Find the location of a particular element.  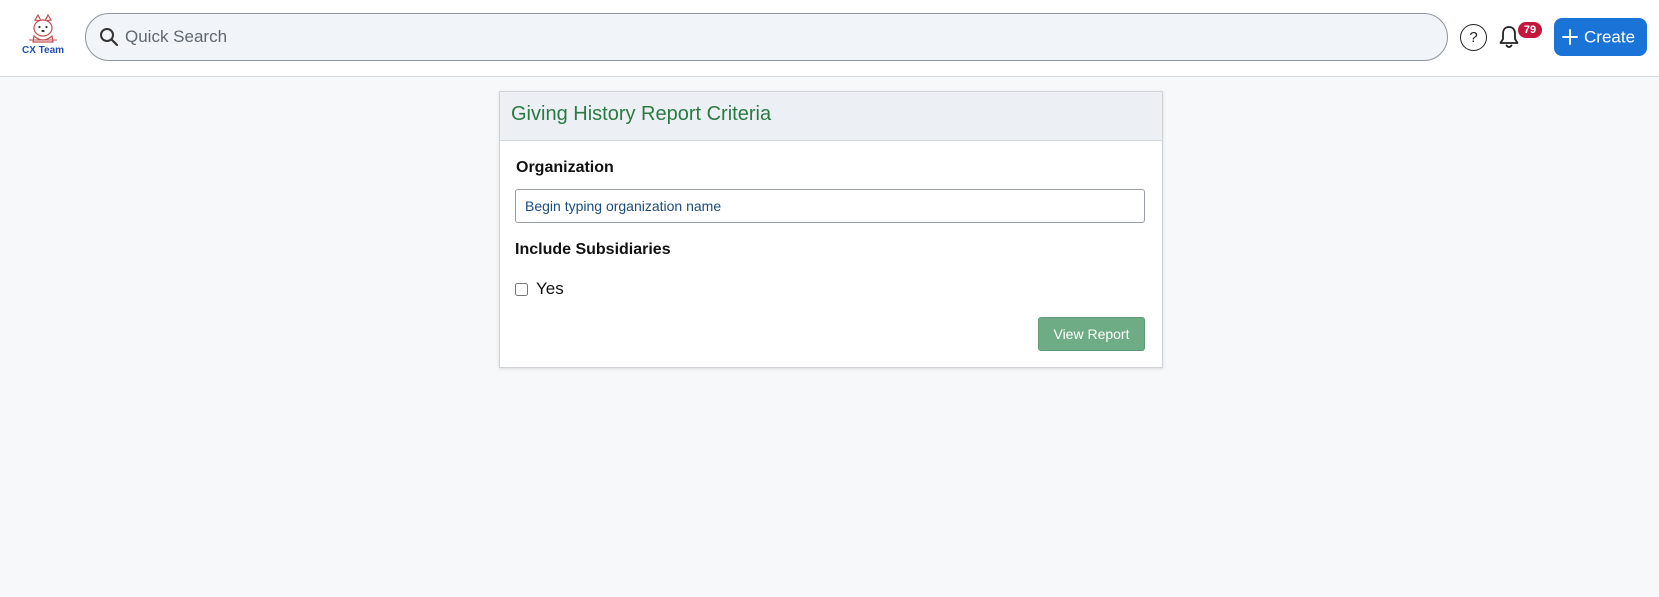

search-icon is located at coordinates (109, 37).